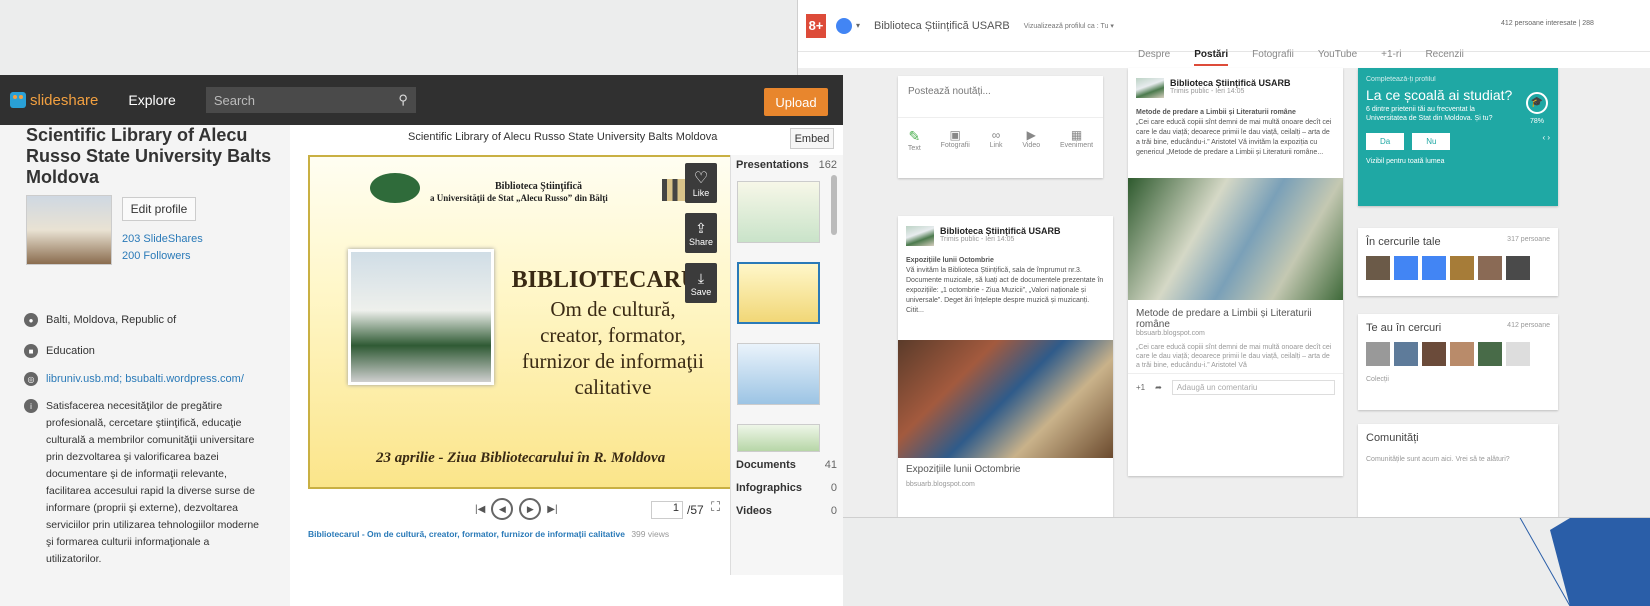 The height and width of the screenshot is (606, 1650). What do you see at coordinates (1547, 23) in the screenshot?
I see `interested-count: 412 persoane interesate | 288` at bounding box center [1547, 23].